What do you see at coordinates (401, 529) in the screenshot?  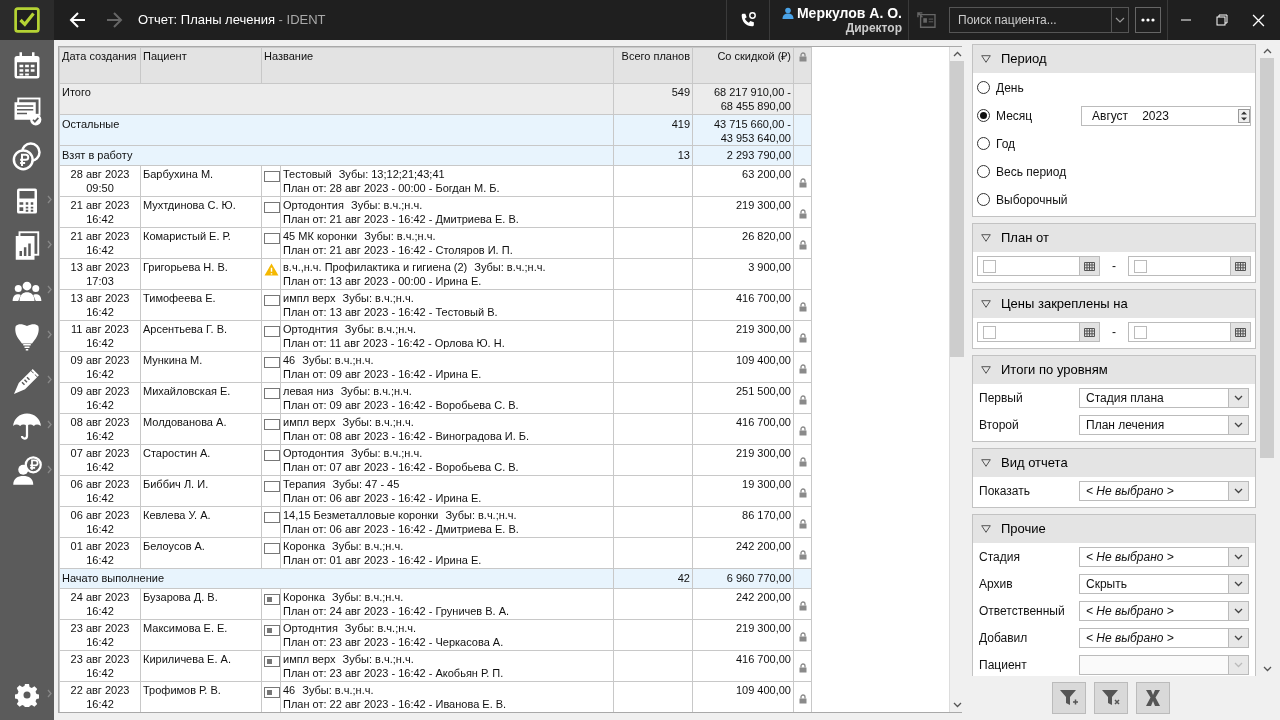 I see `plan-info: План от: 06 авг 2023 - 16:42 - Дмитриева Е. В.` at bounding box center [401, 529].